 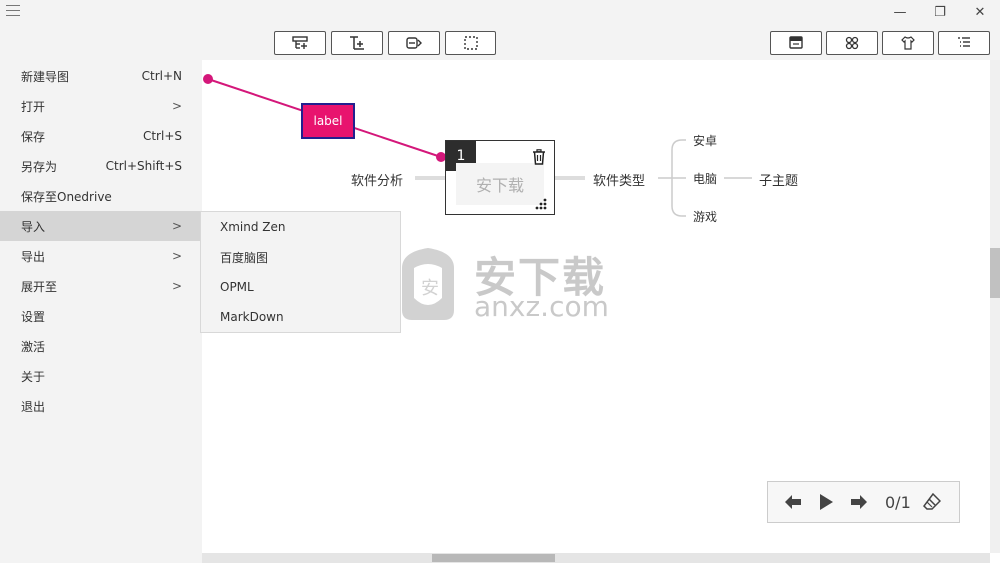 I want to click on trash-icon, so click(x=539, y=157).